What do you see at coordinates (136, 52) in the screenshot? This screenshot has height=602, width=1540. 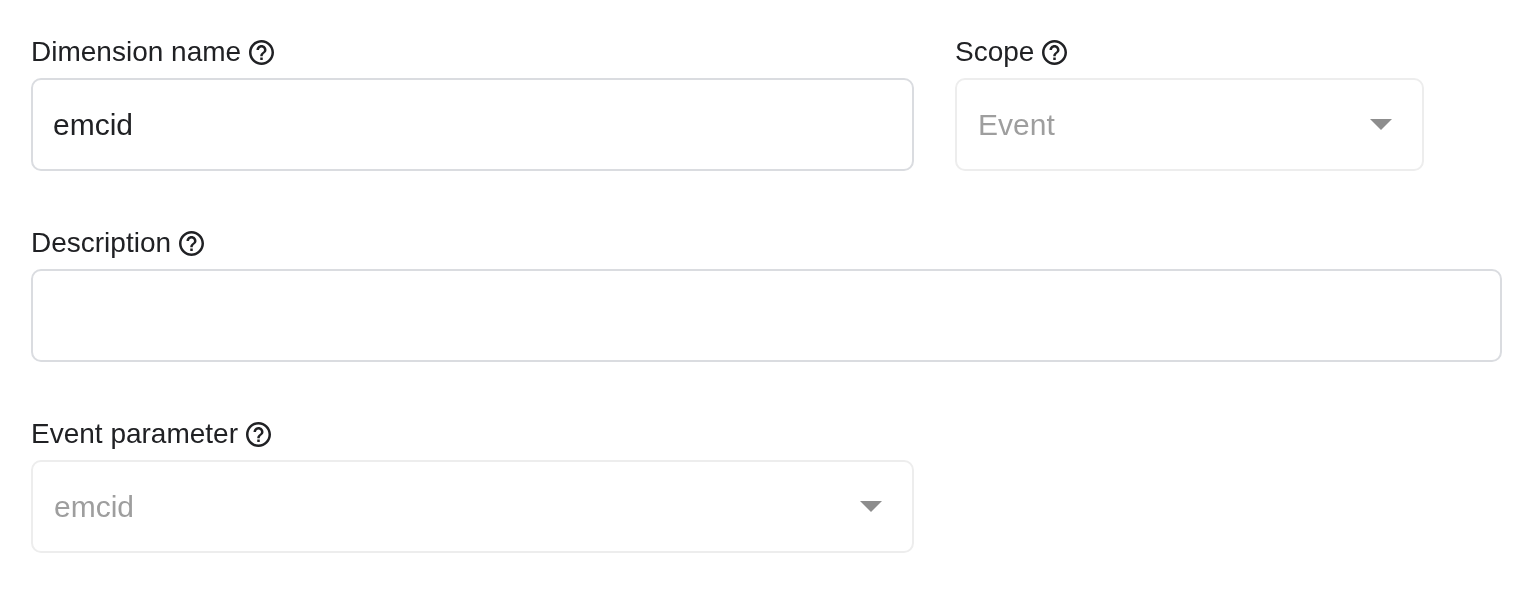 I see `field-label: Dimension name` at bounding box center [136, 52].